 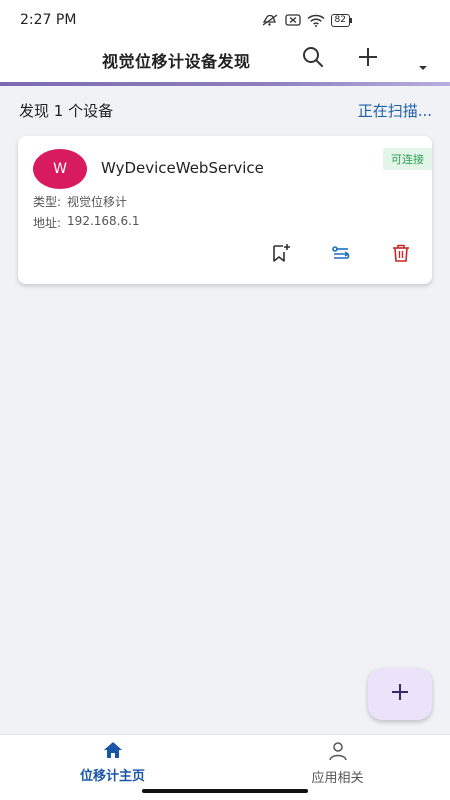 I want to click on sim-off-icon, so click(x=292, y=20).